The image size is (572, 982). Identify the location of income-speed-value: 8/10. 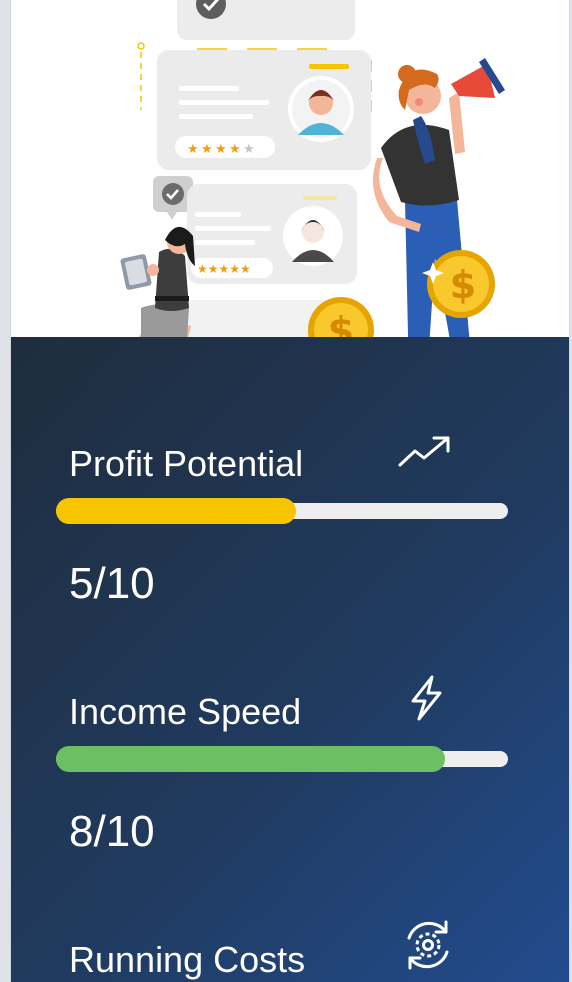
(112, 831).